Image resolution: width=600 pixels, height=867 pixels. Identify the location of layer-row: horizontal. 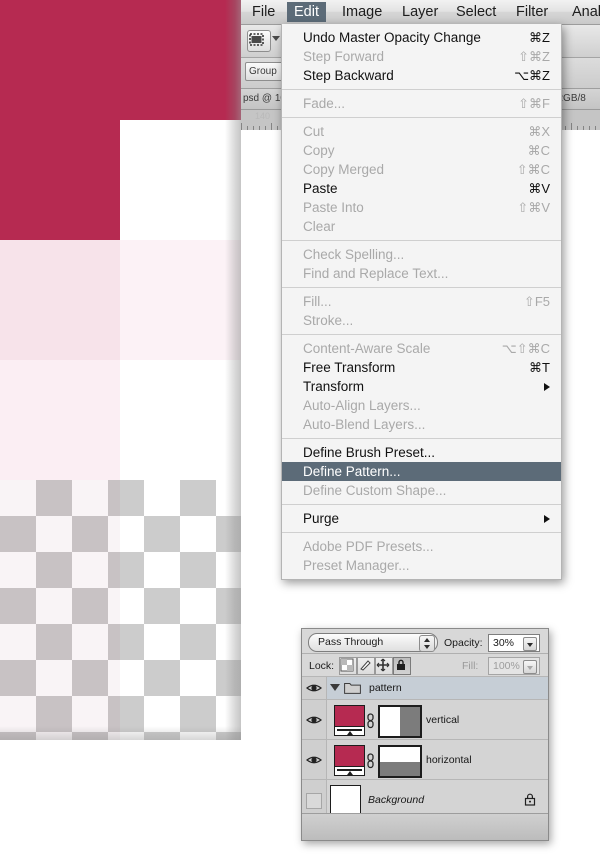
(425, 759).